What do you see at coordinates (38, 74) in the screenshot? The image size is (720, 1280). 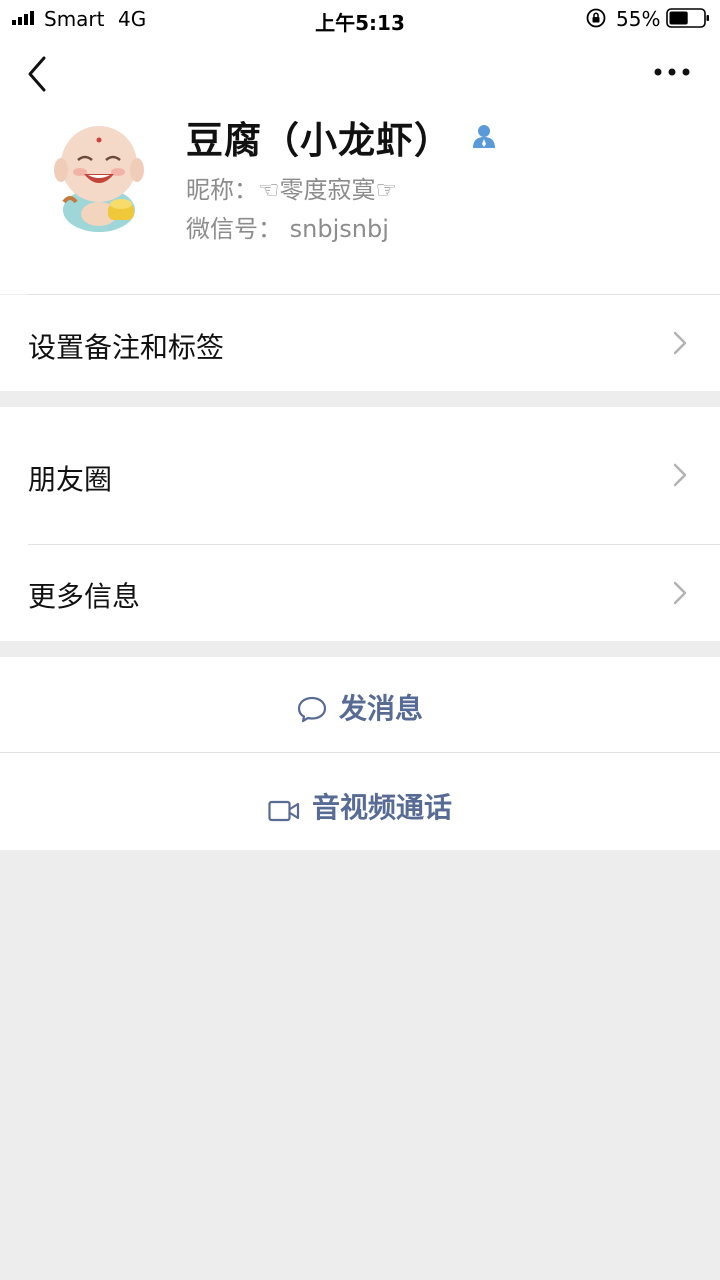 I see `back-button` at bounding box center [38, 74].